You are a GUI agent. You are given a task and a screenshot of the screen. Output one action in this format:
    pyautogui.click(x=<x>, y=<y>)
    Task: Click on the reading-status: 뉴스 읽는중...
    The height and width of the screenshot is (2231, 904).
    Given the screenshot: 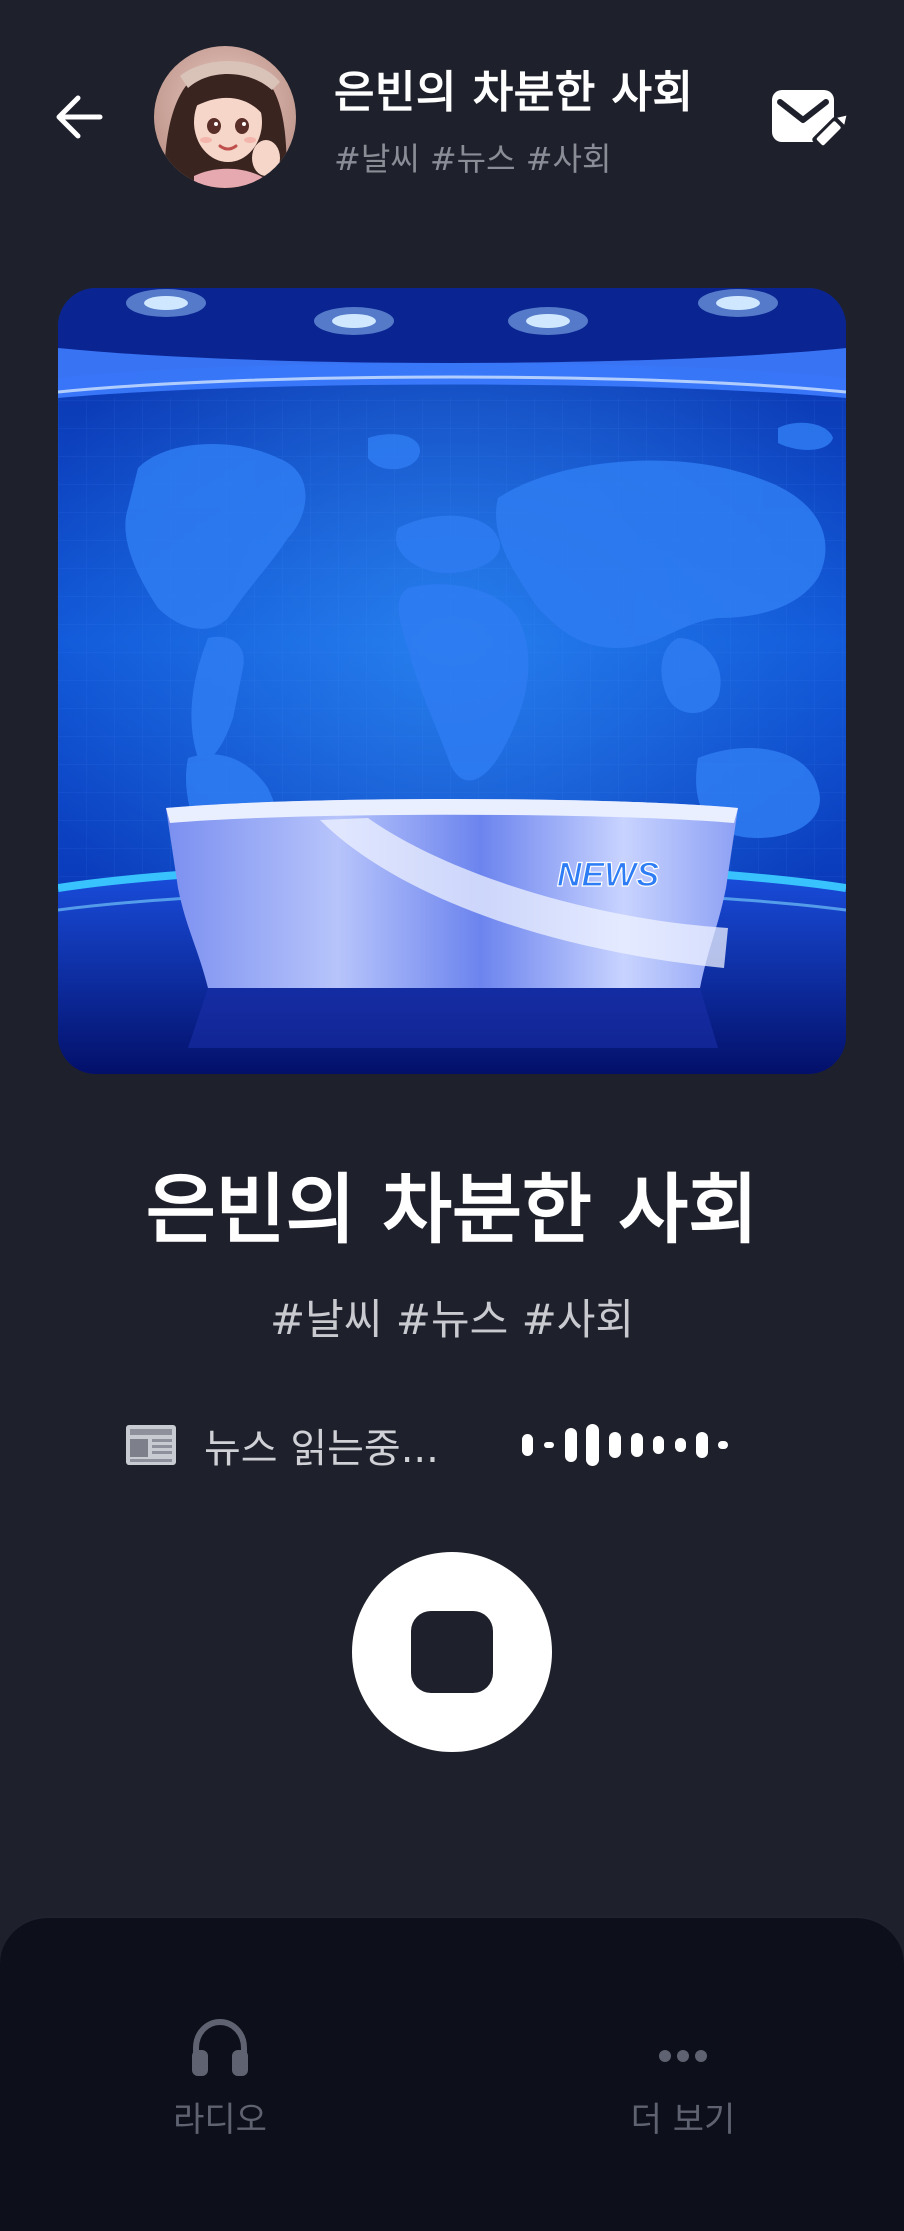 What is the action you would take?
    pyautogui.click(x=281, y=1445)
    